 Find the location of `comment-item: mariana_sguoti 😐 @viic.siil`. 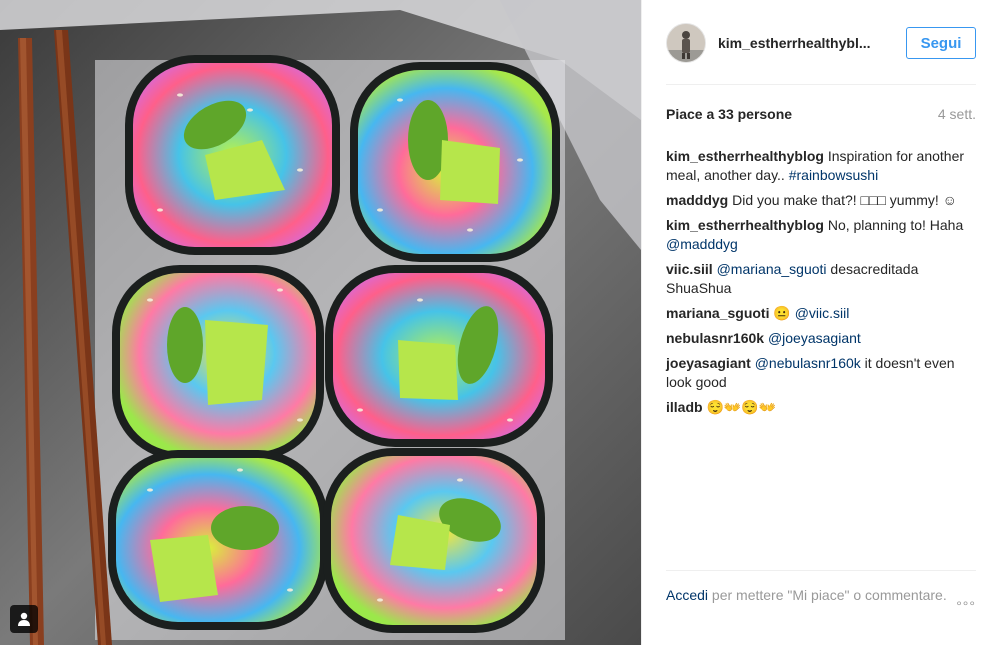

comment-item: mariana_sguoti 😐 @viic.siil is located at coordinates (822, 313).